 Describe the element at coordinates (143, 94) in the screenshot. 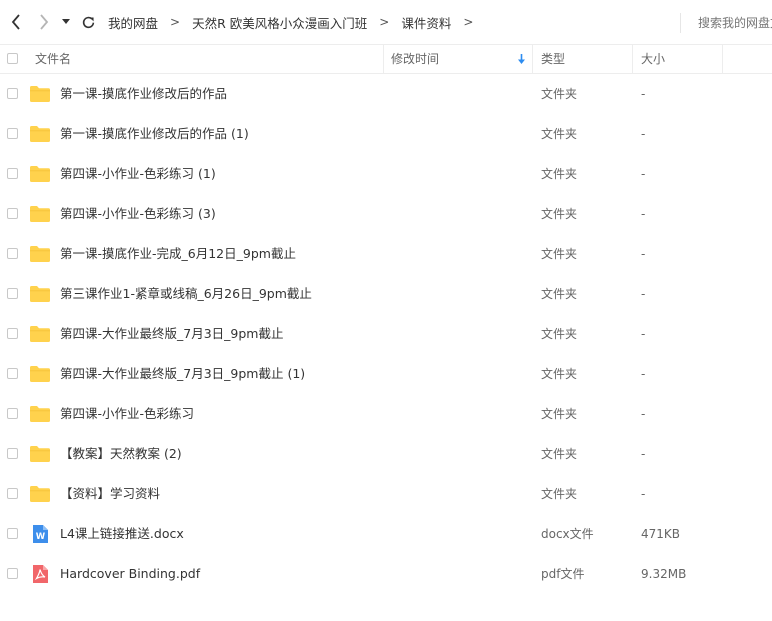

I see `file-name: 第一课-摸底作业修改后的作品` at that location.